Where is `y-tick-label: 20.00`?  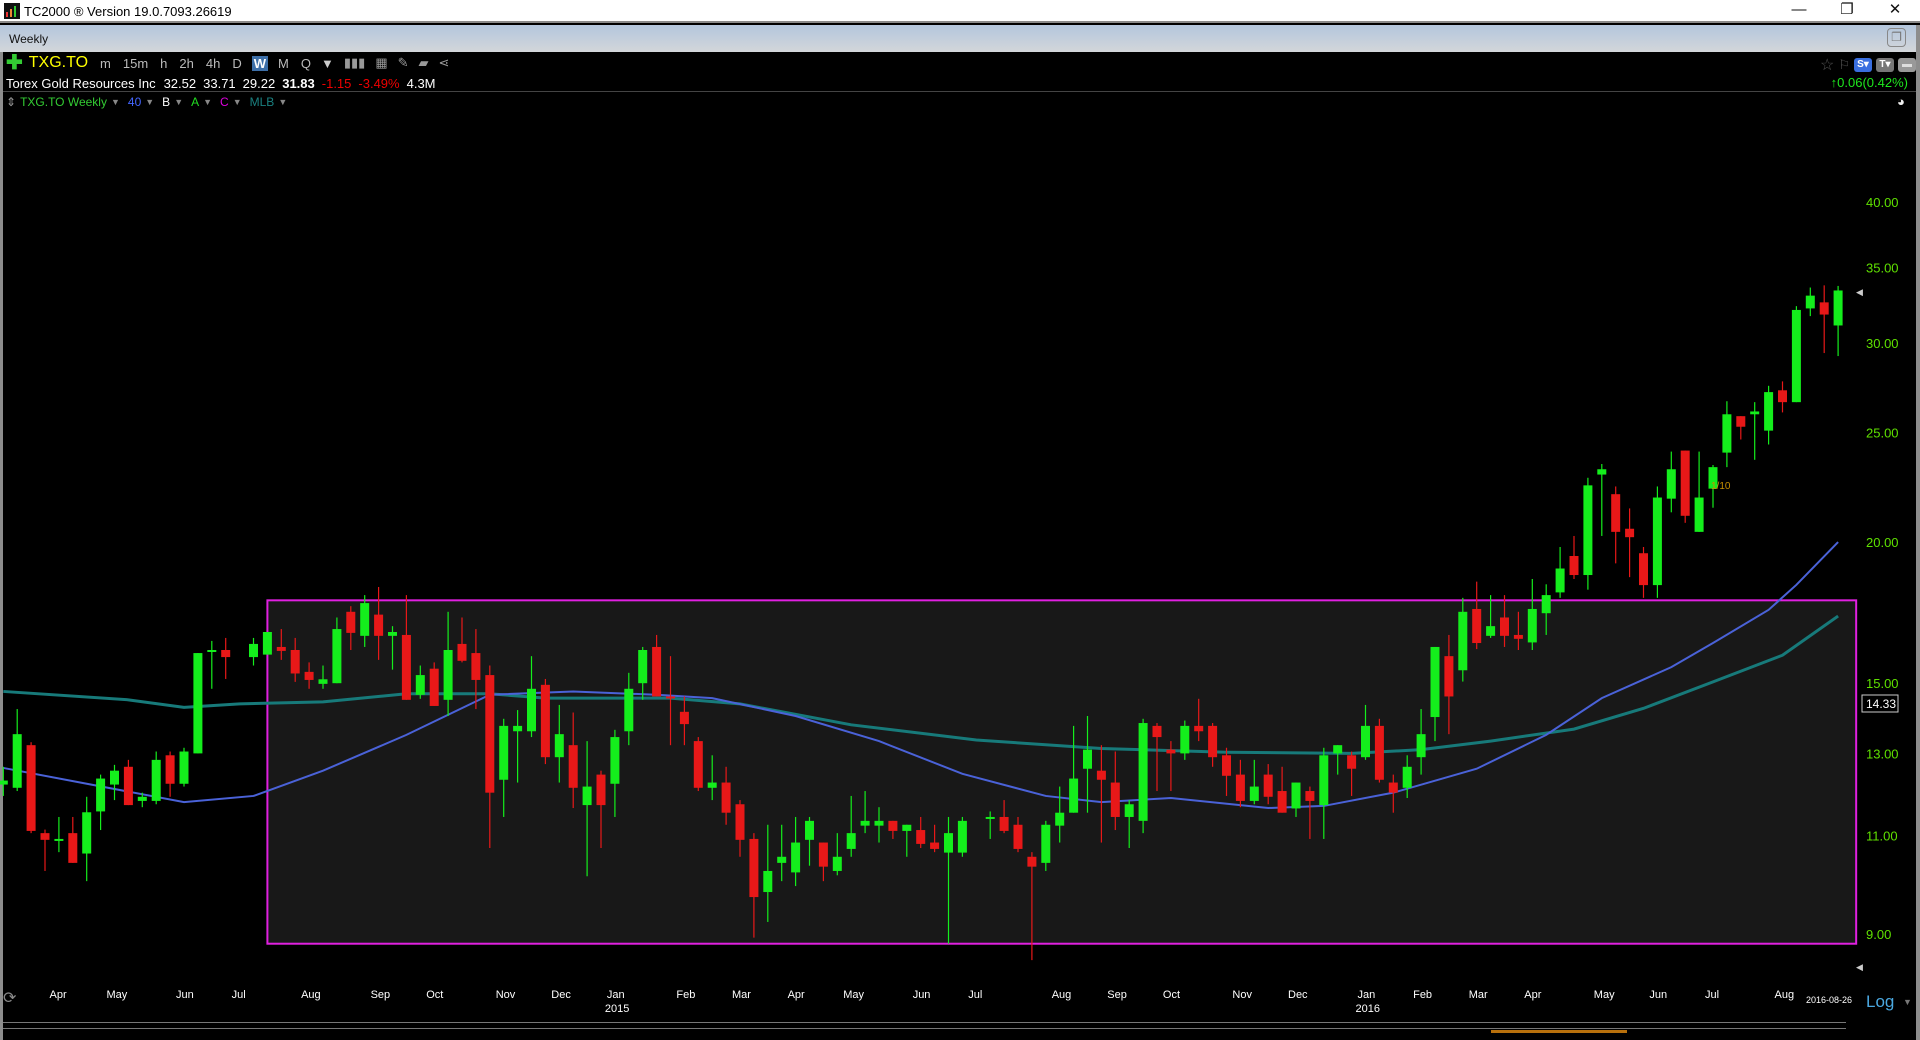 y-tick-label: 20.00 is located at coordinates (1882, 542).